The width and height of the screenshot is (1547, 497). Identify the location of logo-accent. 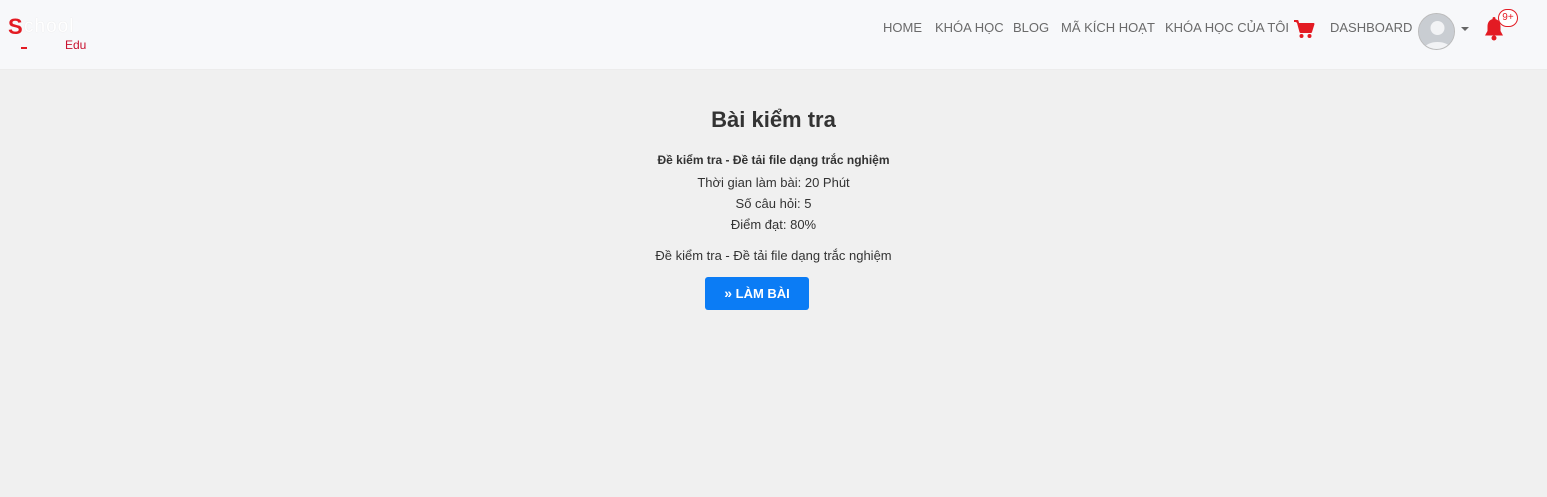
(24, 48).